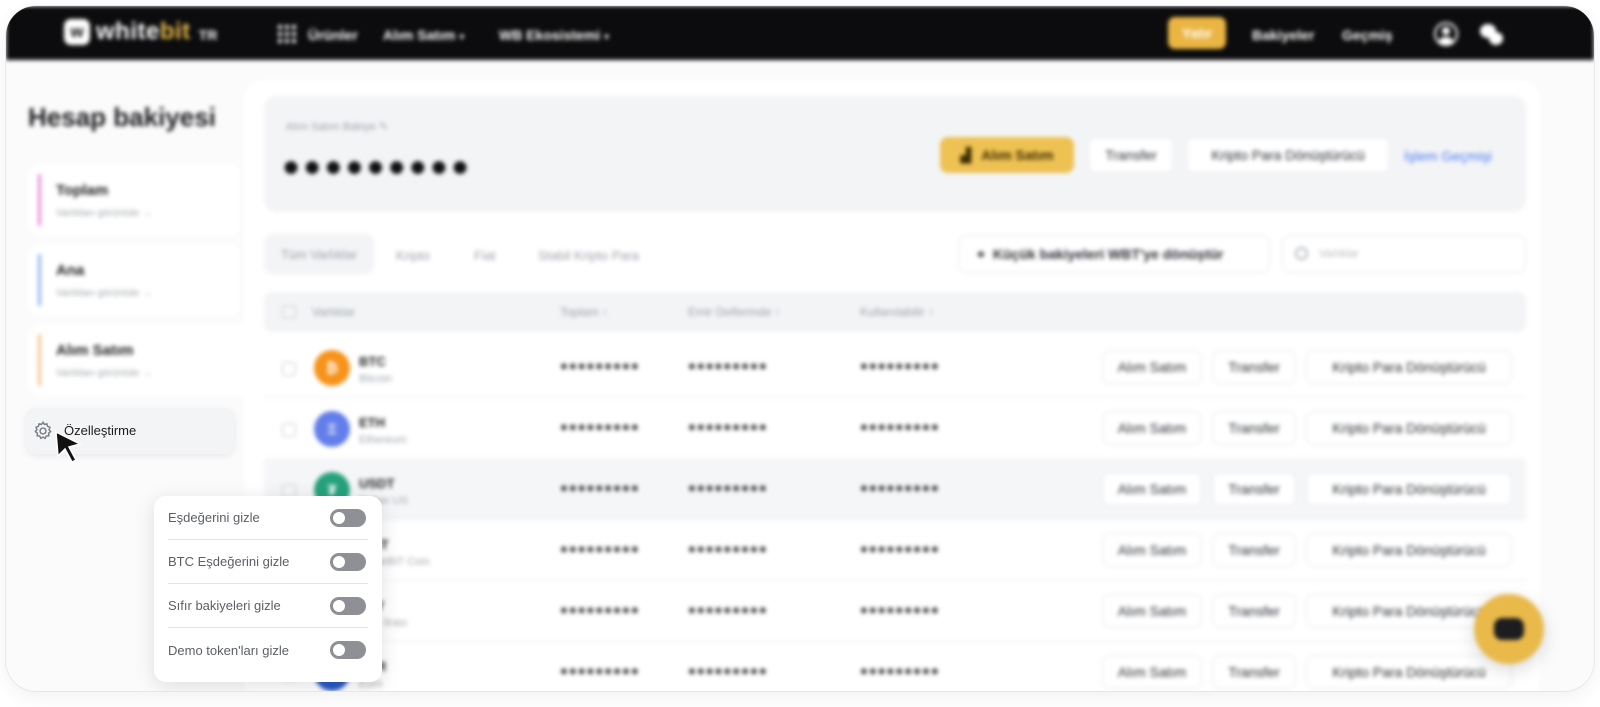 The image size is (1600, 707). What do you see at coordinates (734, 312) in the screenshot?
I see `header-in-orders: Emir Defterinde ↑` at bounding box center [734, 312].